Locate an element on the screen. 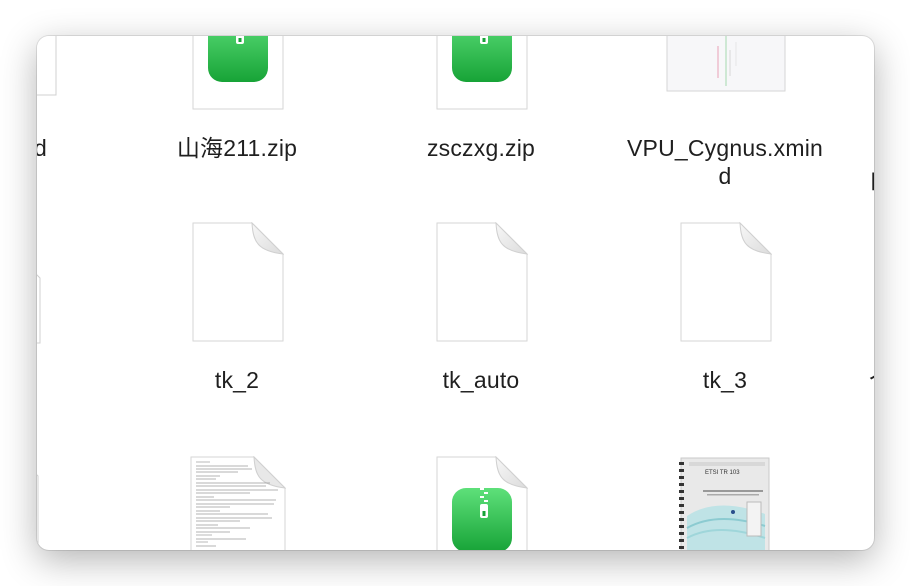  file-label-tk-auto: tk_auto is located at coordinates (481, 380).